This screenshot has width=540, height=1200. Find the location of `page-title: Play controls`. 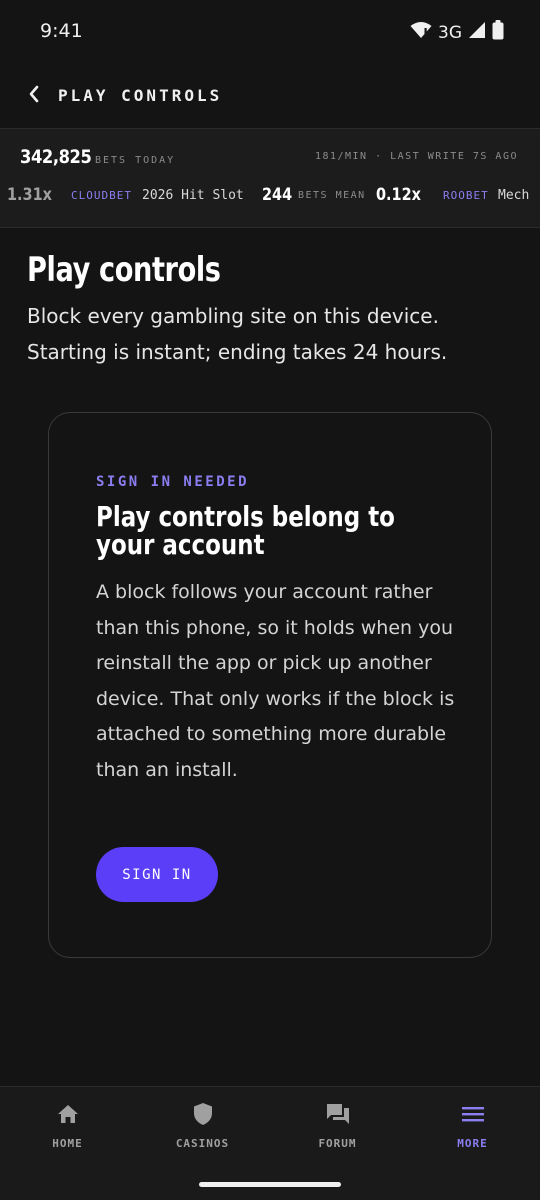

page-title: Play controls is located at coordinates (124, 270).